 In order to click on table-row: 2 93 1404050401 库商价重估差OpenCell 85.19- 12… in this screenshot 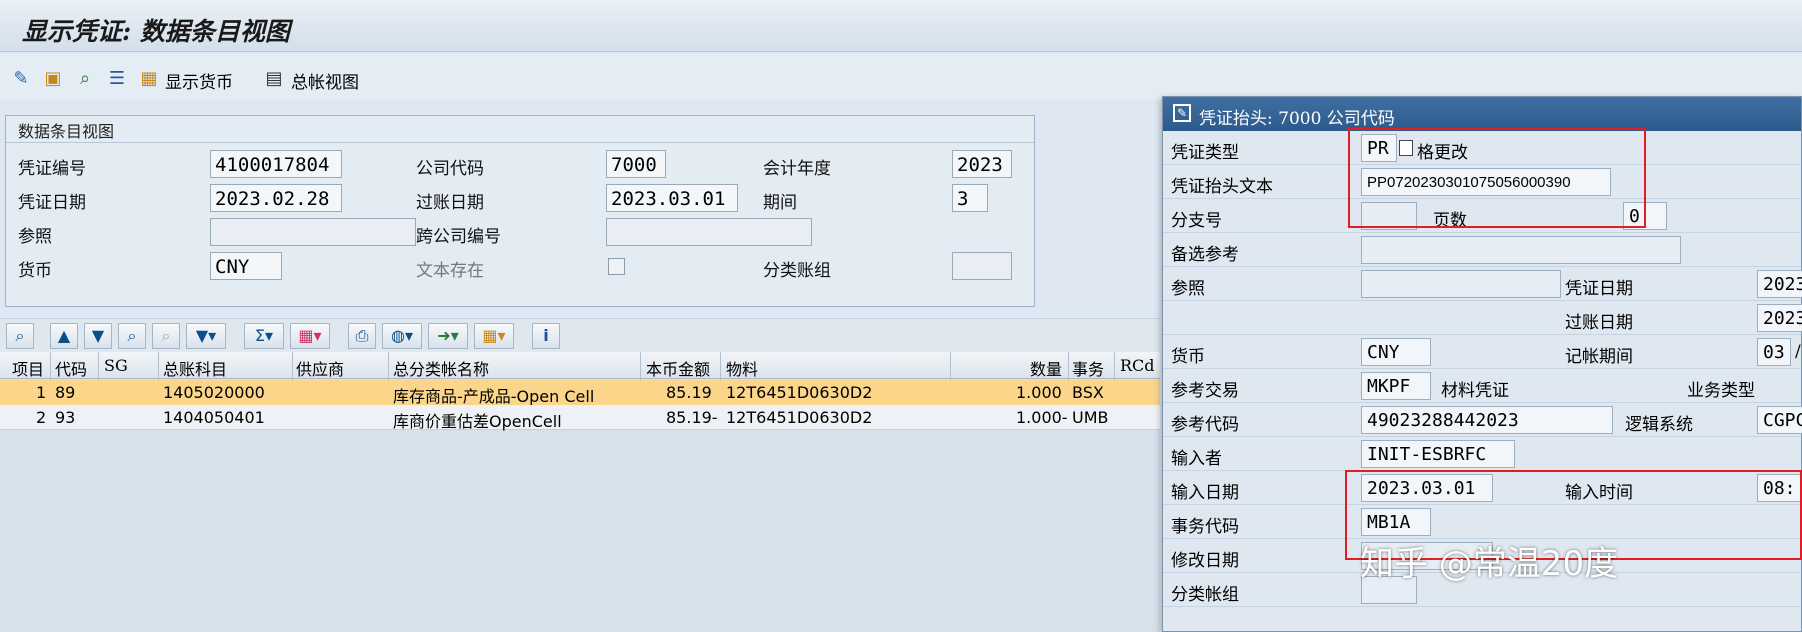, I will do `click(580, 418)`.